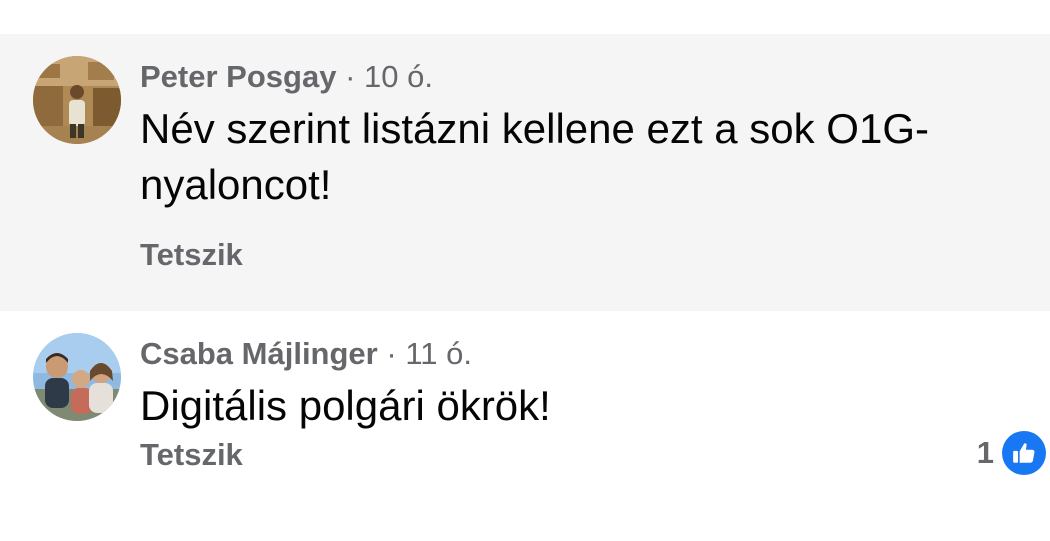  I want to click on author-name: Peter Posgay, so click(238, 76).